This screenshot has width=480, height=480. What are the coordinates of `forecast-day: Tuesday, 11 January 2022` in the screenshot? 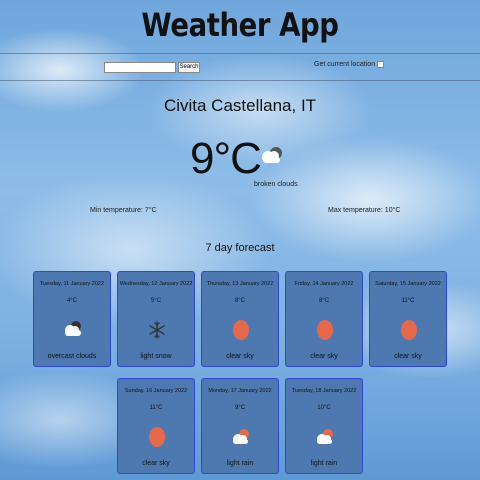 It's located at (72, 284).